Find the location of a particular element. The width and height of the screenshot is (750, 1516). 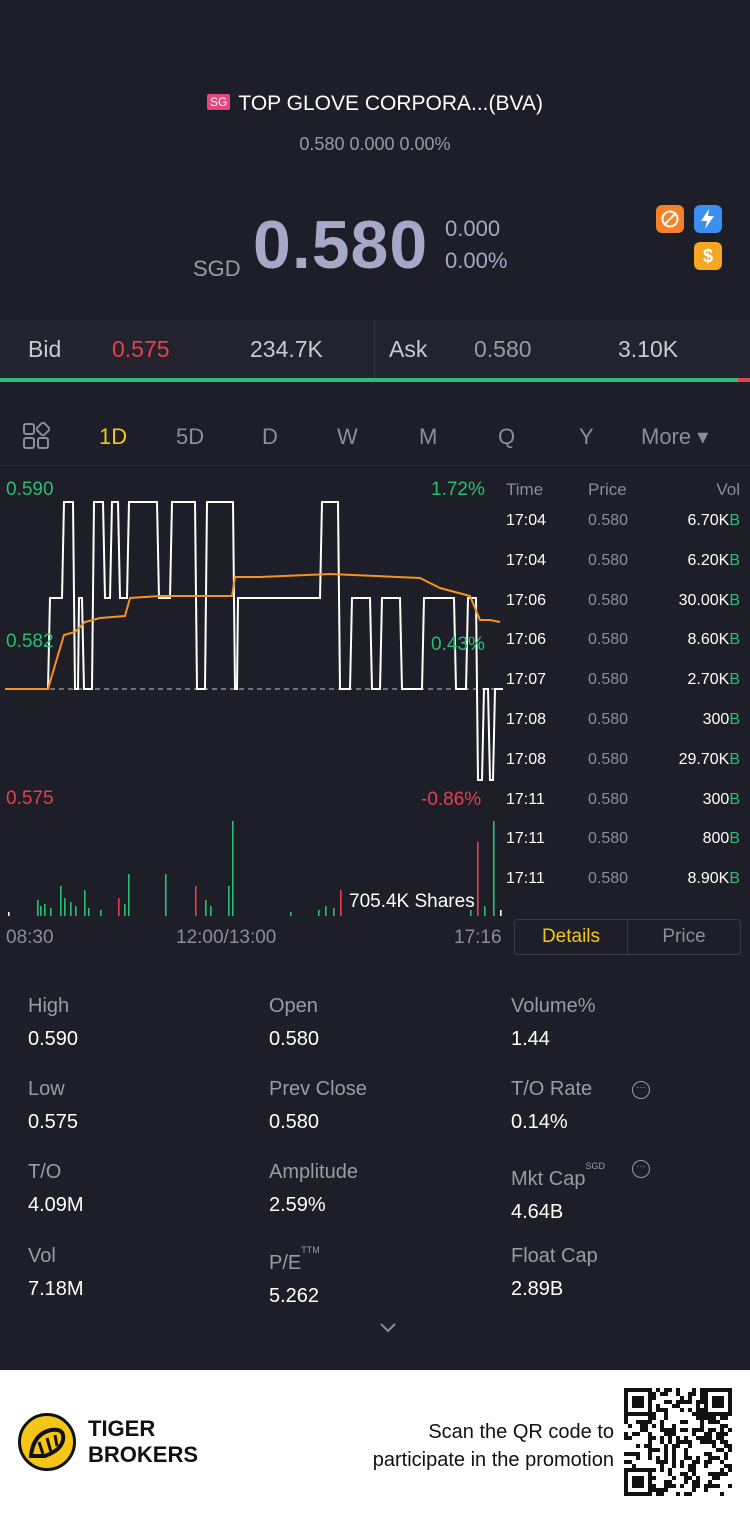

tick-row: 17:04 0.580 6.20KB is located at coordinates (626, 572).